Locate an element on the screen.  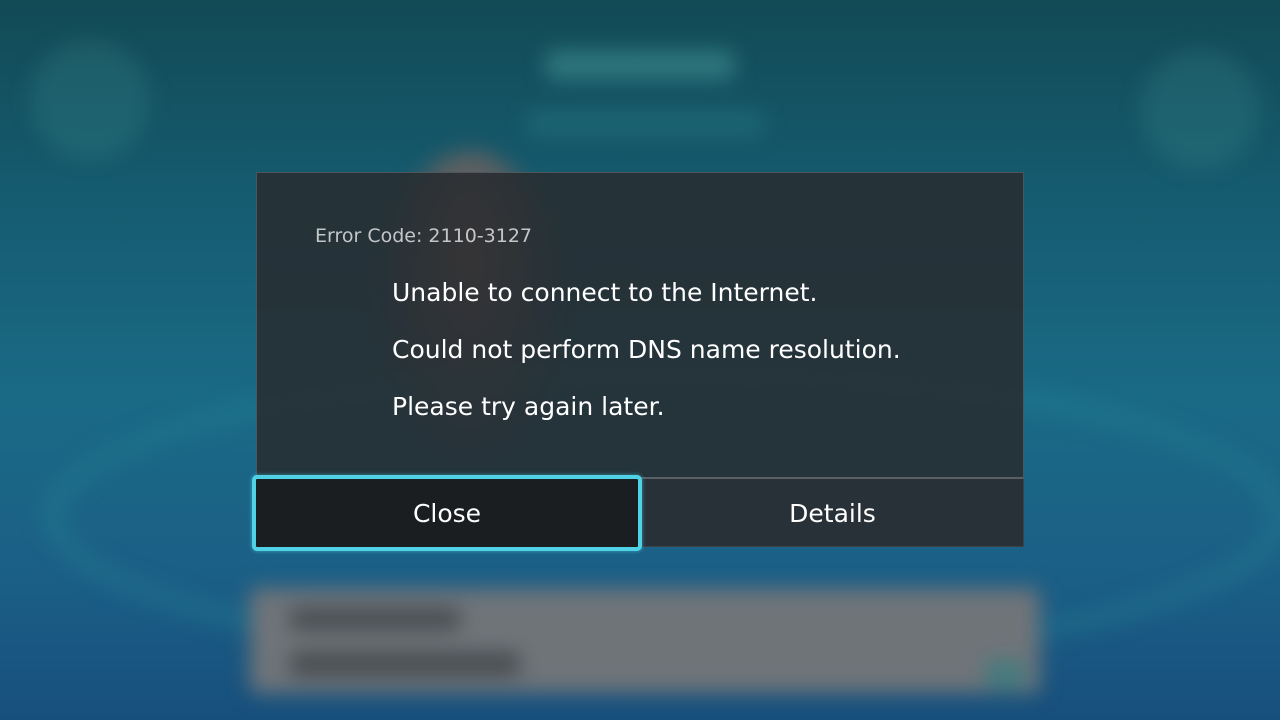
error-message-line: Could not perform DNS name resolution. is located at coordinates (646, 349).